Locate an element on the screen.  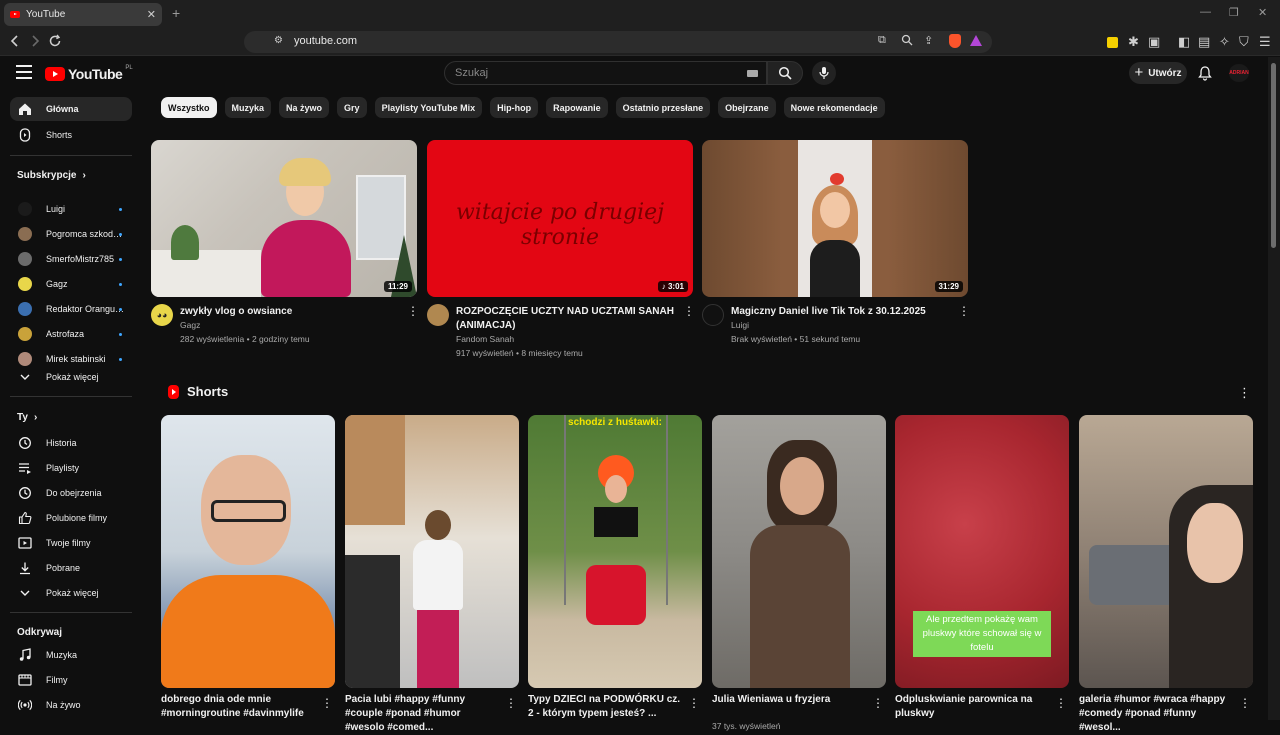
back-icon is located at coordinates (15, 41).